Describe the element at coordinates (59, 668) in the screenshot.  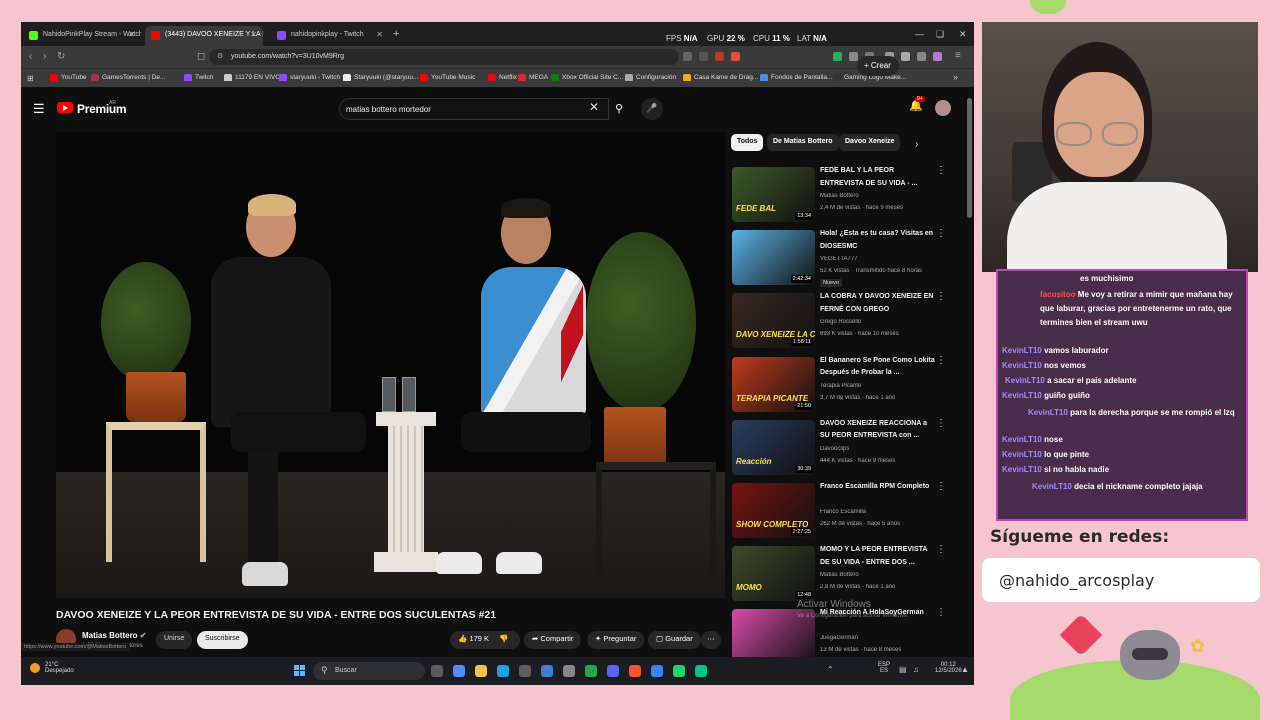
I see `weather-widget: 21°C Despejado` at that location.